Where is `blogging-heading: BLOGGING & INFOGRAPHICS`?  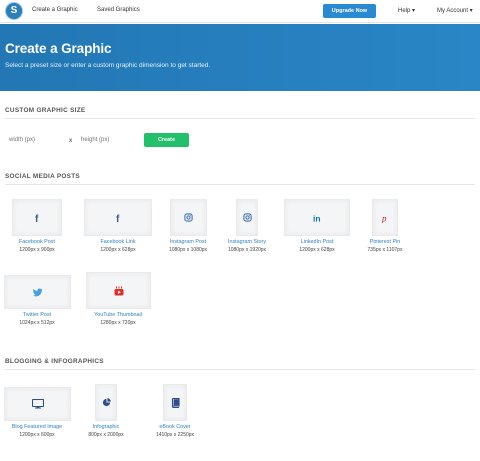 blogging-heading: BLOGGING & INFOGRAPHICS is located at coordinates (54, 361).